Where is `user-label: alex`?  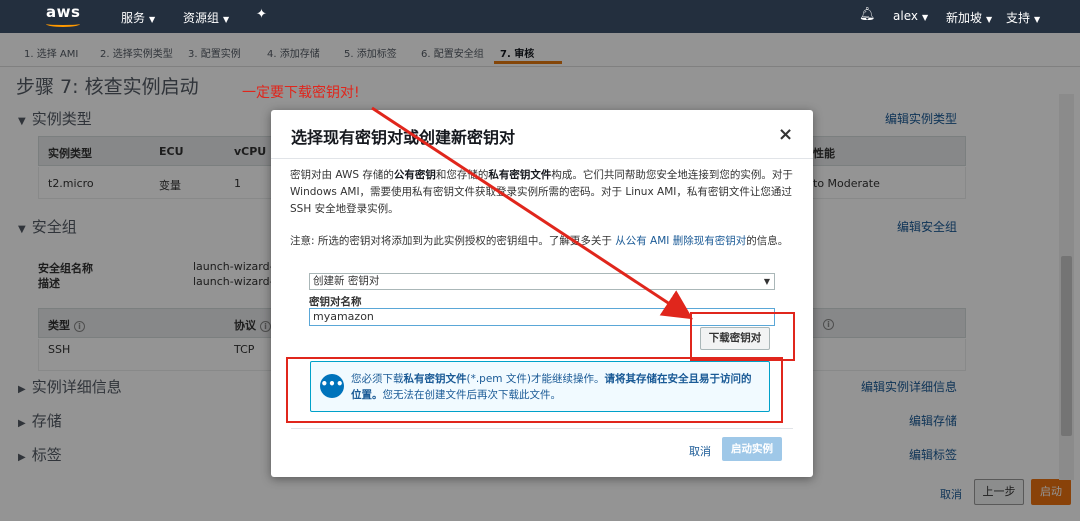 user-label: alex is located at coordinates (905, 16).